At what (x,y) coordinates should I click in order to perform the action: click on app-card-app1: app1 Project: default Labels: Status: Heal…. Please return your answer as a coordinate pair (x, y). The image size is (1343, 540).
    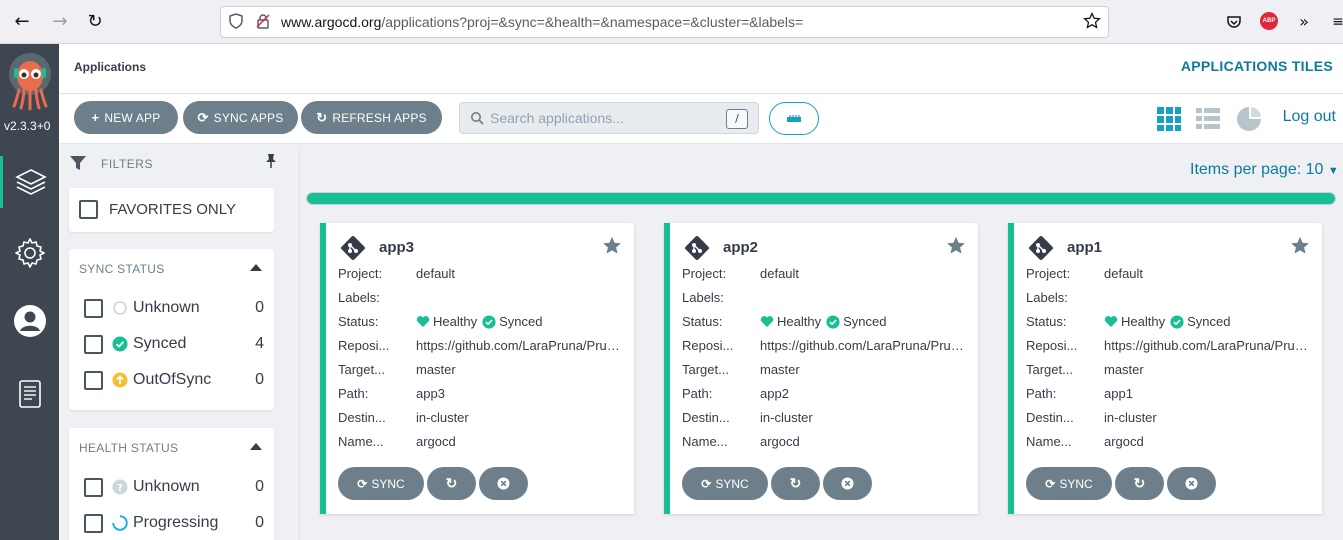
    Looking at the image, I should click on (1165, 368).